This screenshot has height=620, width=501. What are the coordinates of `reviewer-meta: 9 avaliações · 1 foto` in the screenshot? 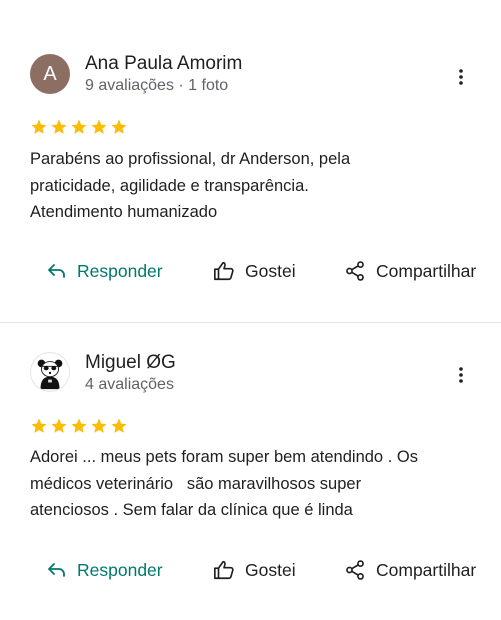 It's located at (156, 86).